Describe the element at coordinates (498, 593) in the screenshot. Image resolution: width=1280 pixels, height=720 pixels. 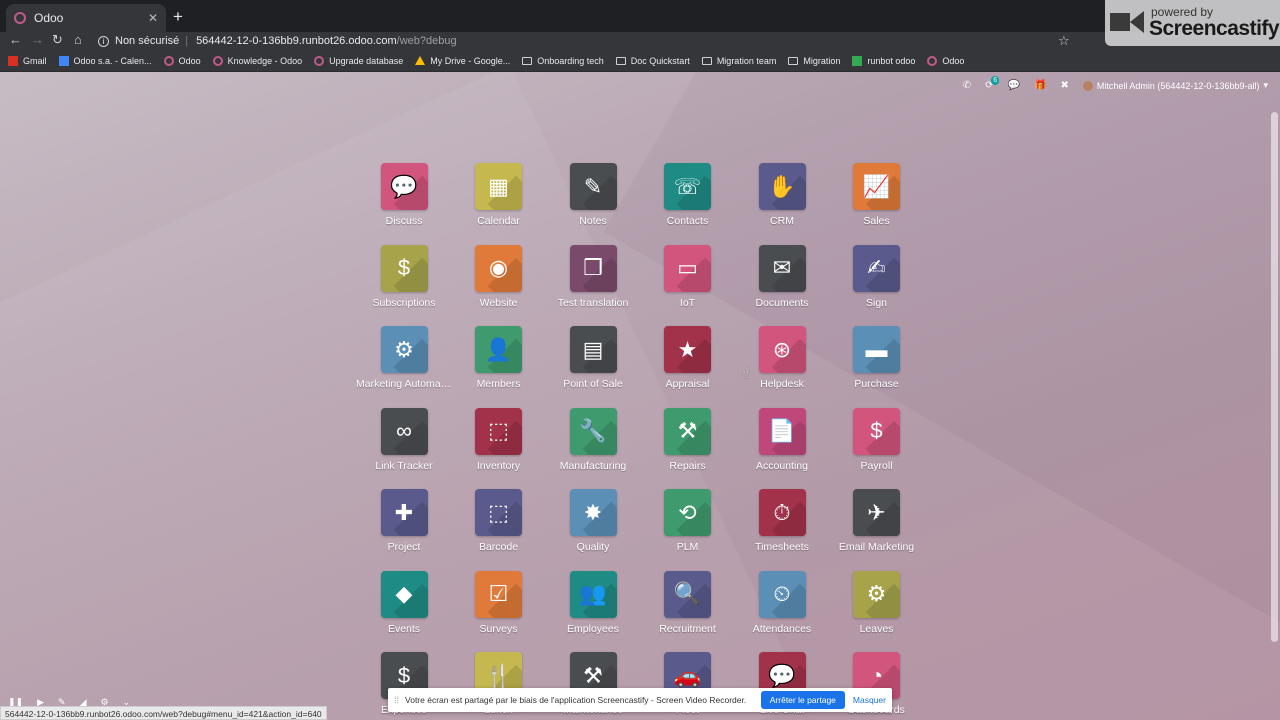
I see `app-glyph-icon: ☑` at that location.